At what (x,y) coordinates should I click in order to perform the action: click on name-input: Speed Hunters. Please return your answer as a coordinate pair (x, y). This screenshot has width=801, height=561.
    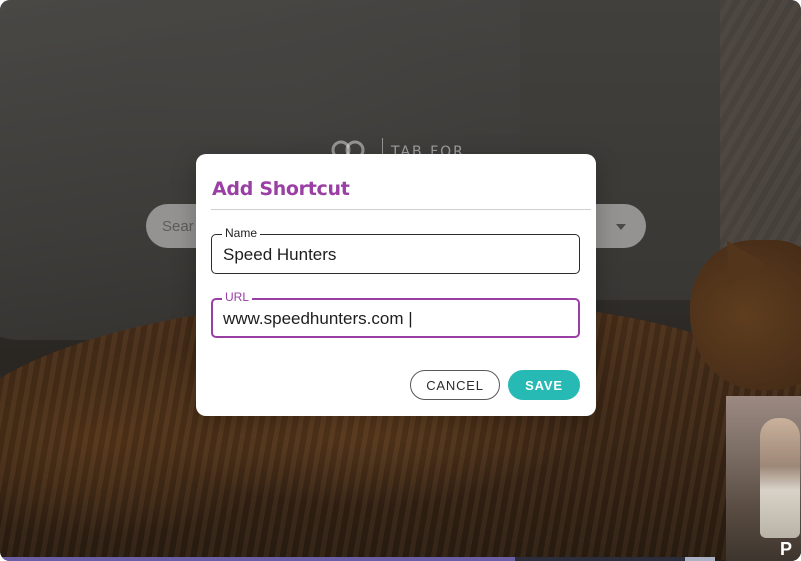
    Looking at the image, I should click on (279, 255).